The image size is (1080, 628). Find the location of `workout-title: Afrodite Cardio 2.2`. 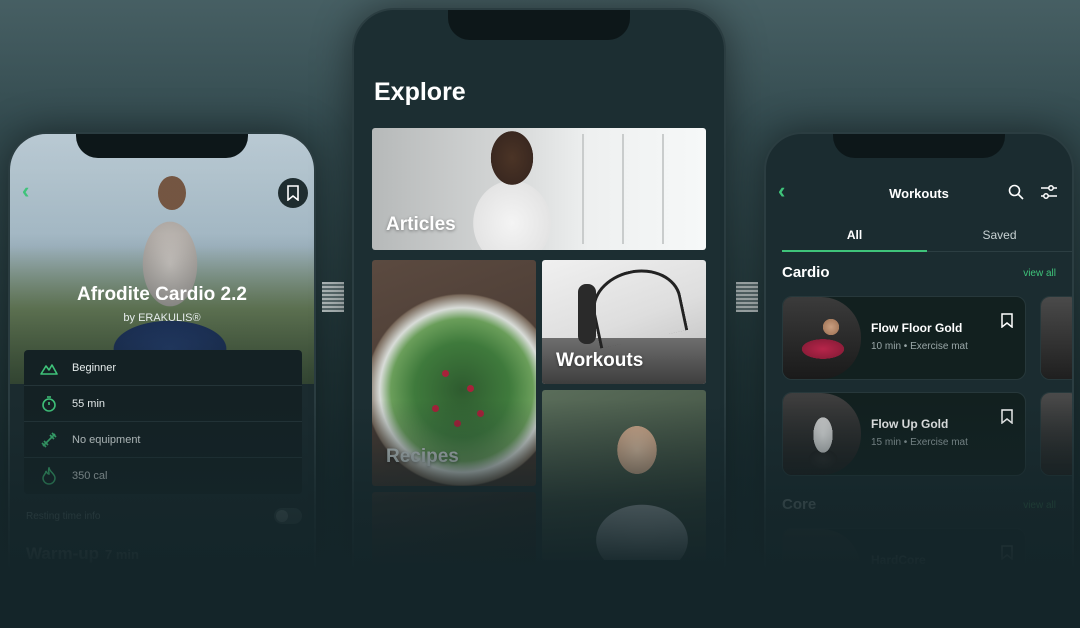

workout-title: Afrodite Cardio 2.2 is located at coordinates (162, 294).